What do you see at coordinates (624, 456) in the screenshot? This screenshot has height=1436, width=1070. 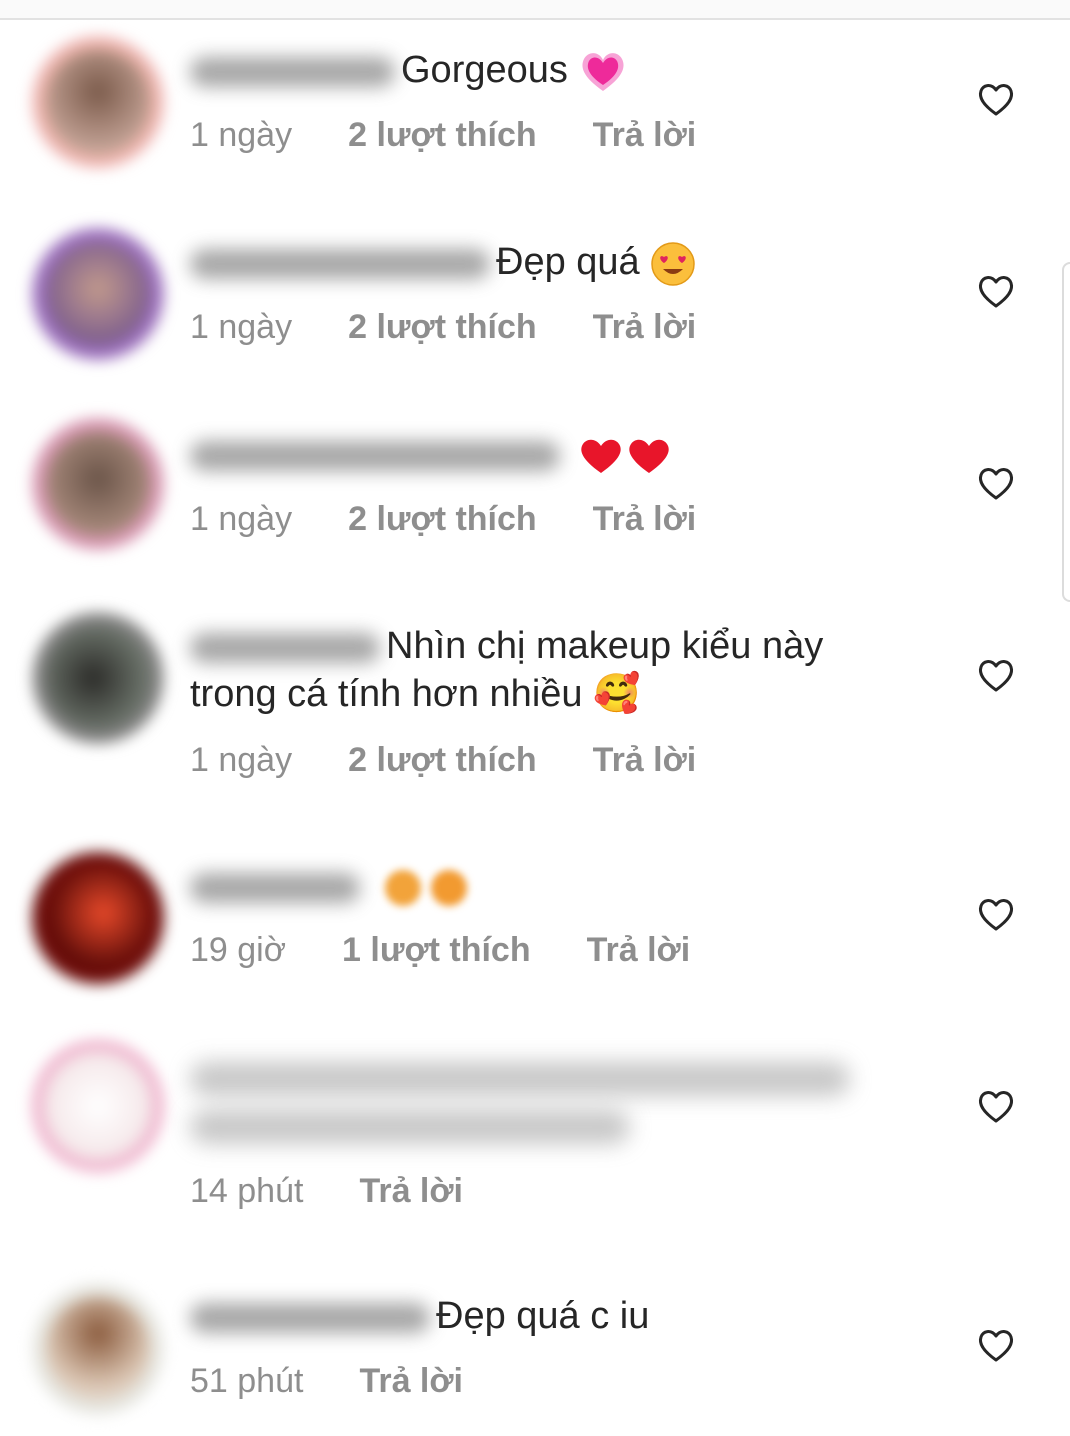 I see `red-hearts-emoji` at bounding box center [624, 456].